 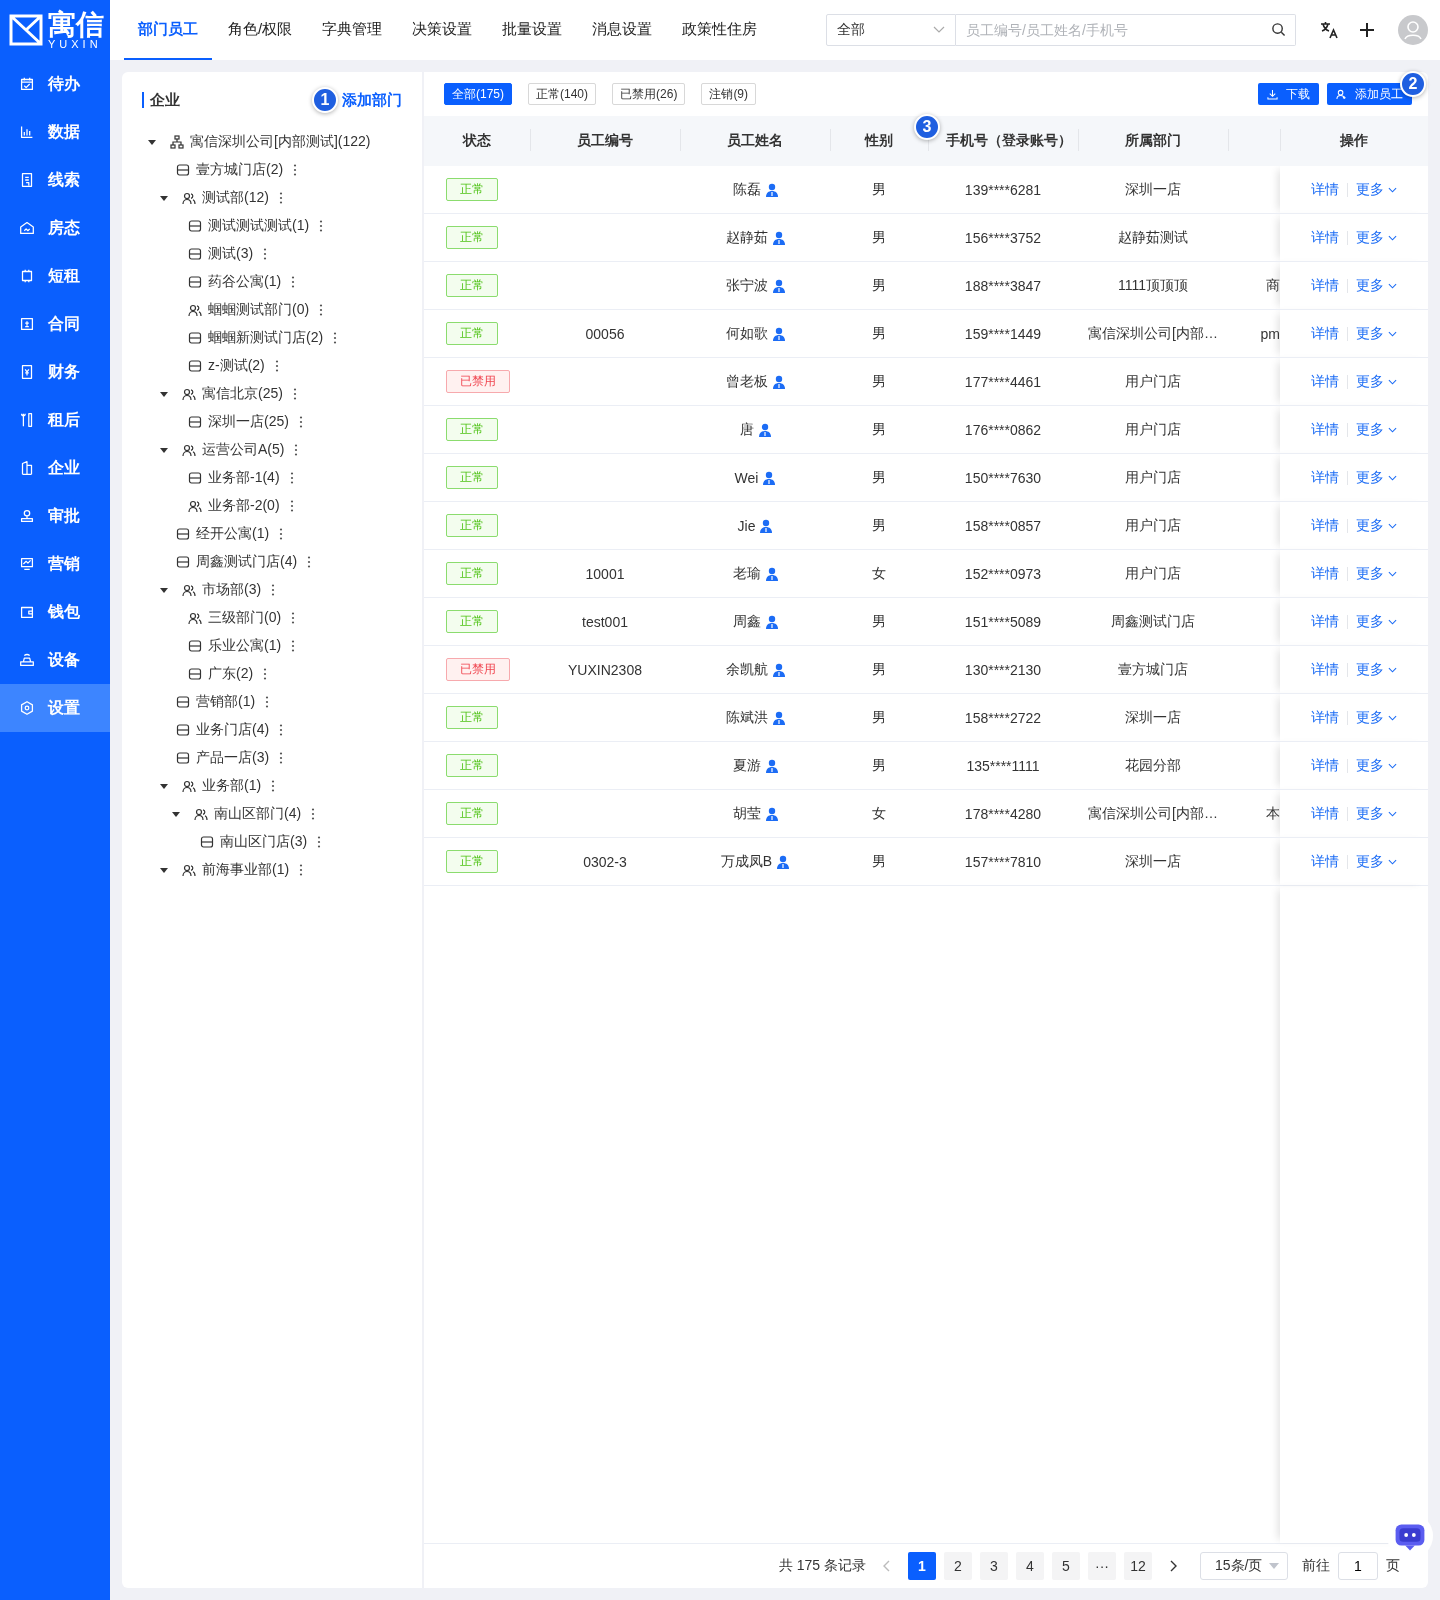 What do you see at coordinates (1329, 30) in the screenshot?
I see `translate-icon` at bounding box center [1329, 30].